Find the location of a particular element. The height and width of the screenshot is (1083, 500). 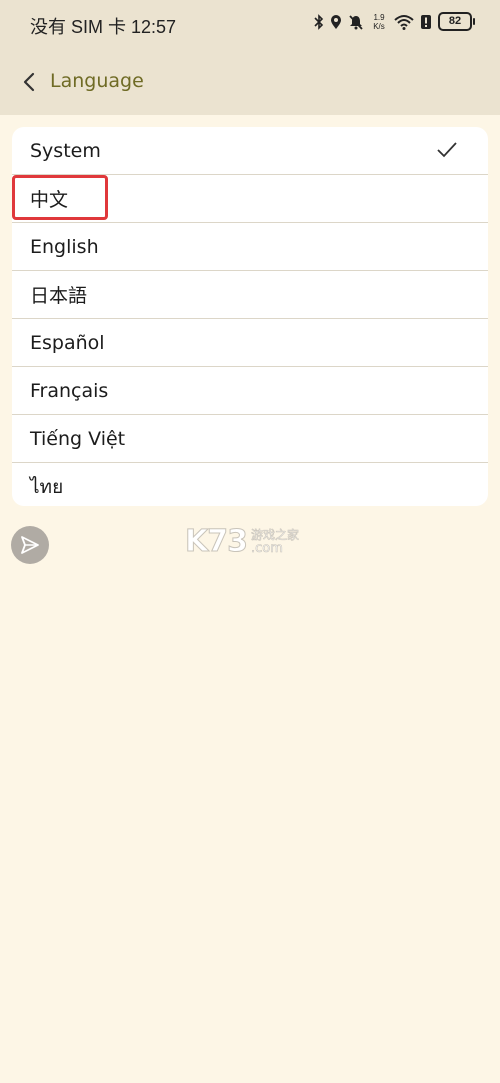

bluetooth-icon is located at coordinates (319, 21).